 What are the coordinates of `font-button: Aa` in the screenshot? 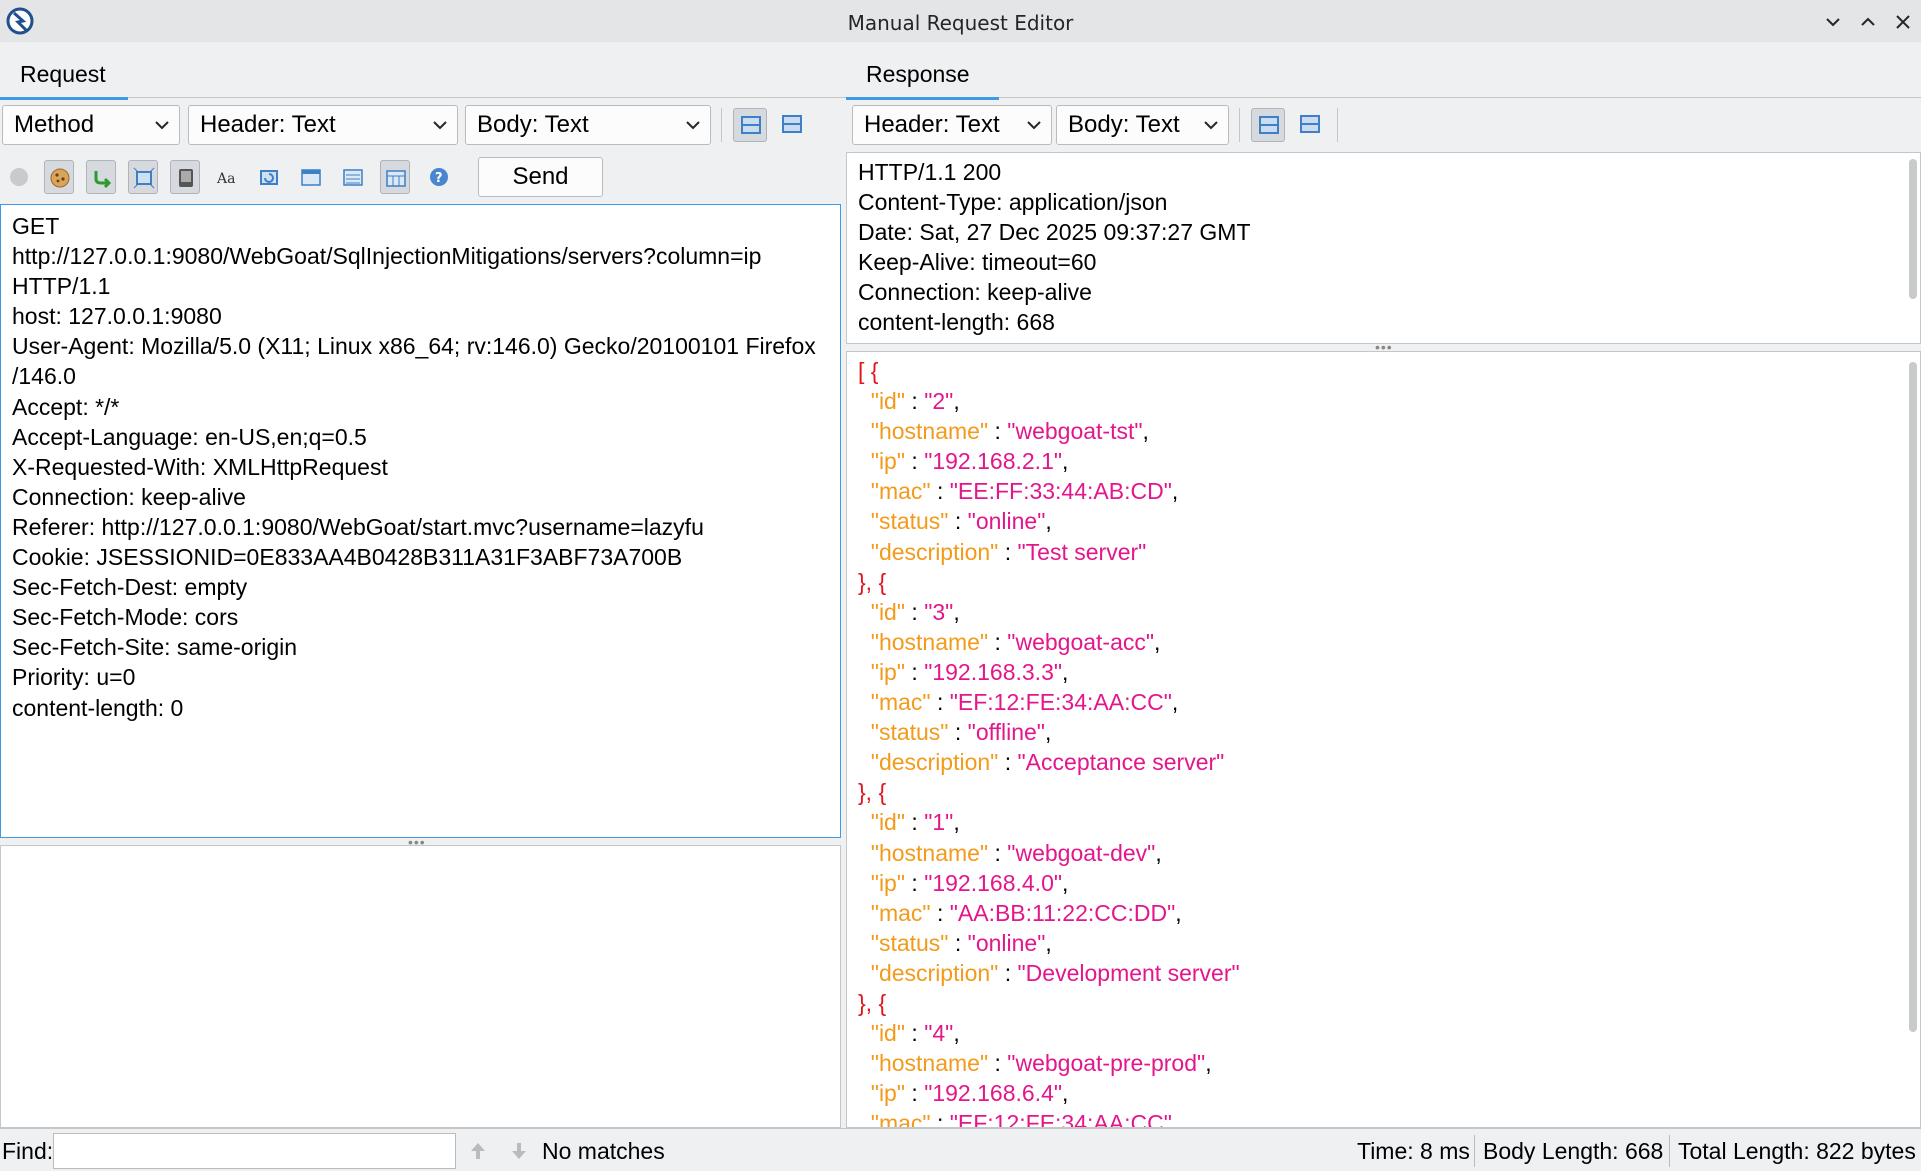 It's located at (227, 177).